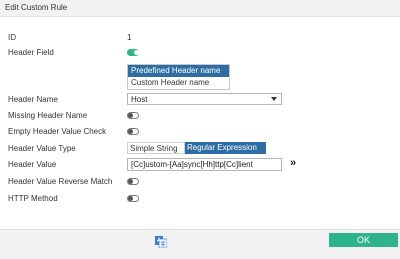 The width and height of the screenshot is (400, 259). What do you see at coordinates (32, 164) in the screenshot?
I see `header-value-label: Header Value` at bounding box center [32, 164].